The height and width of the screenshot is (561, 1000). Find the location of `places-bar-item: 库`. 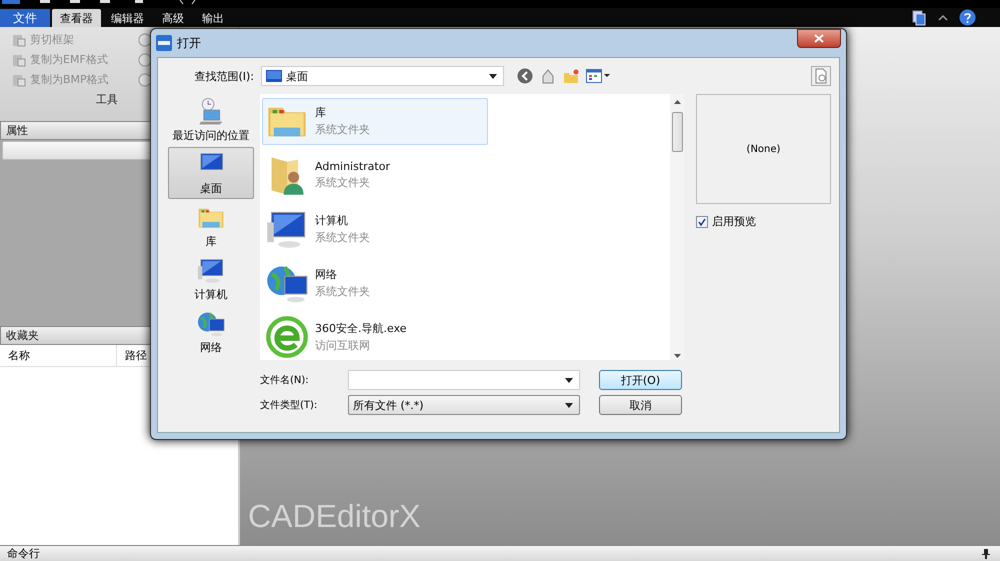

places-bar-item: 库 is located at coordinates (211, 226).